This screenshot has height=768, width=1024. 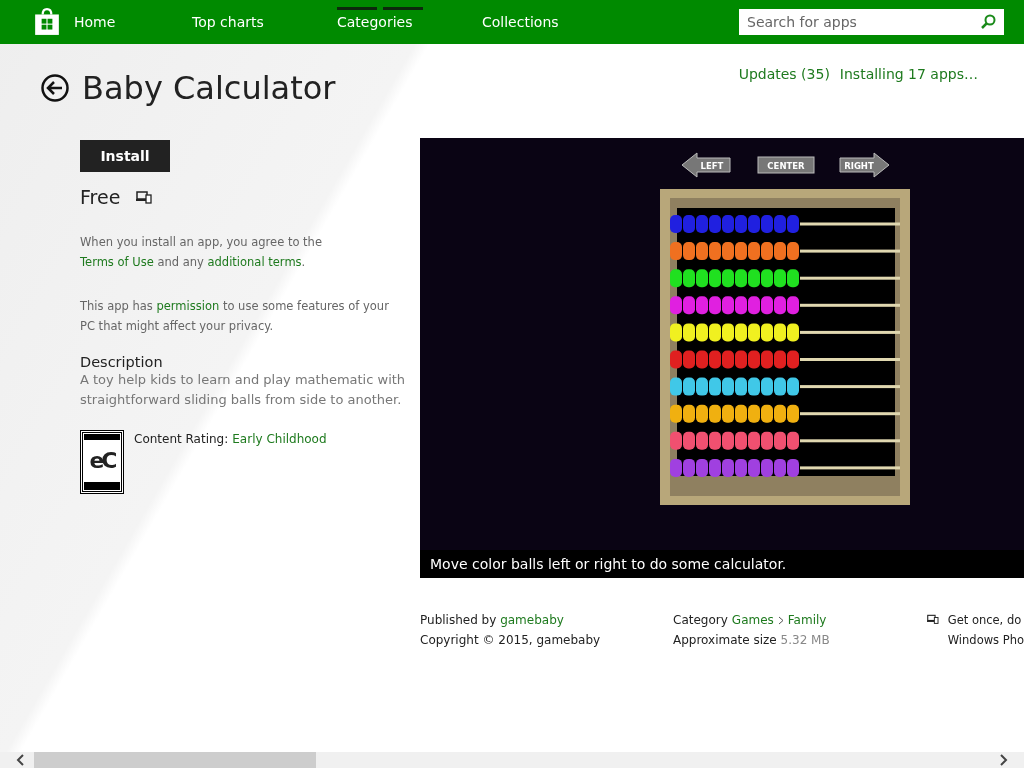 I want to click on size-value: 5.32 MB, so click(x=805, y=640).